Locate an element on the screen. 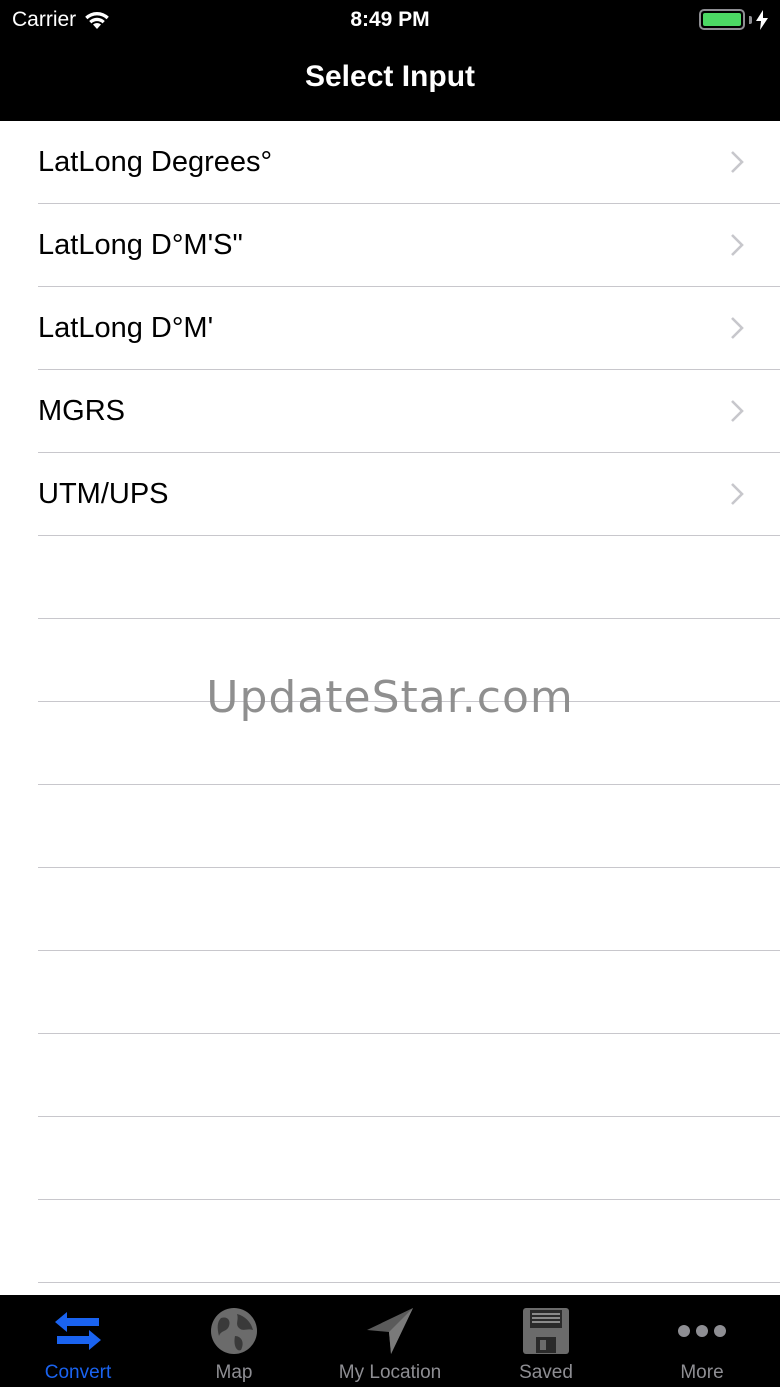 The image size is (780, 1387). globe-icon is located at coordinates (234, 1331).